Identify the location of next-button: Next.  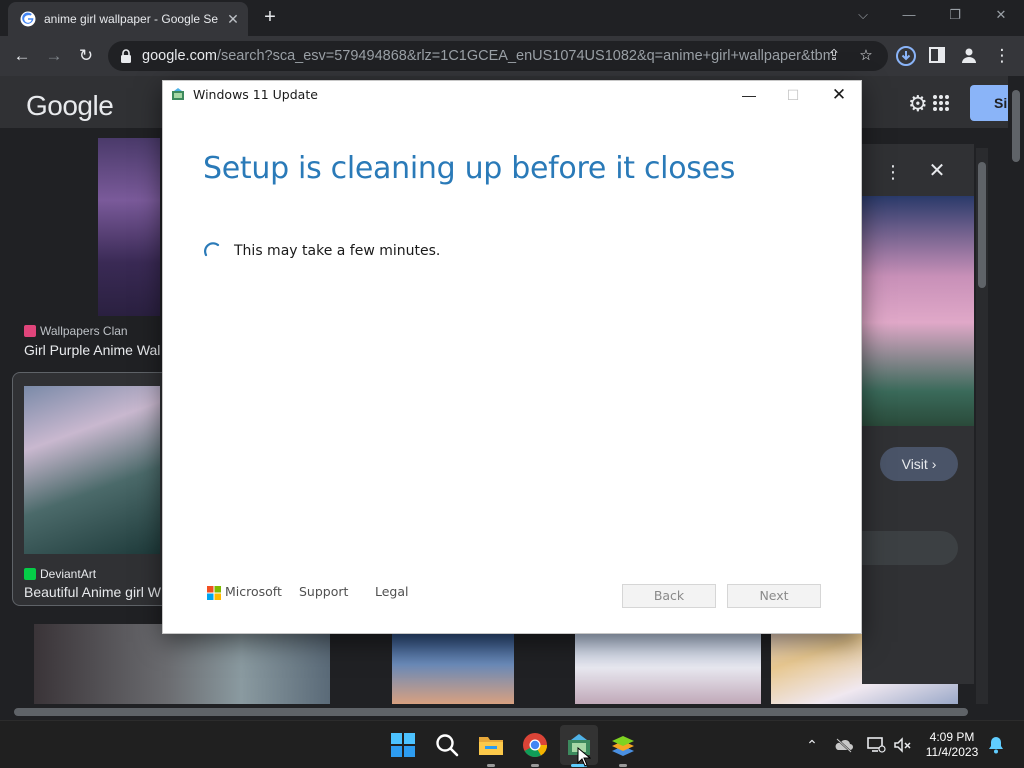
(774, 596).